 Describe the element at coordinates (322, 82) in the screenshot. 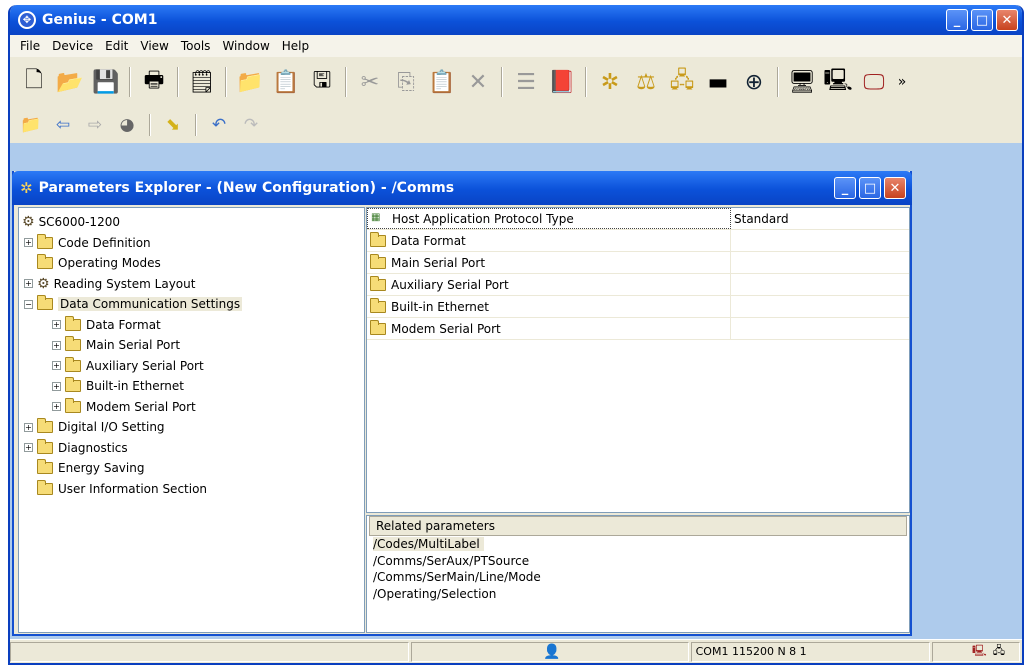

I see `save-config-icon: 🖫` at that location.